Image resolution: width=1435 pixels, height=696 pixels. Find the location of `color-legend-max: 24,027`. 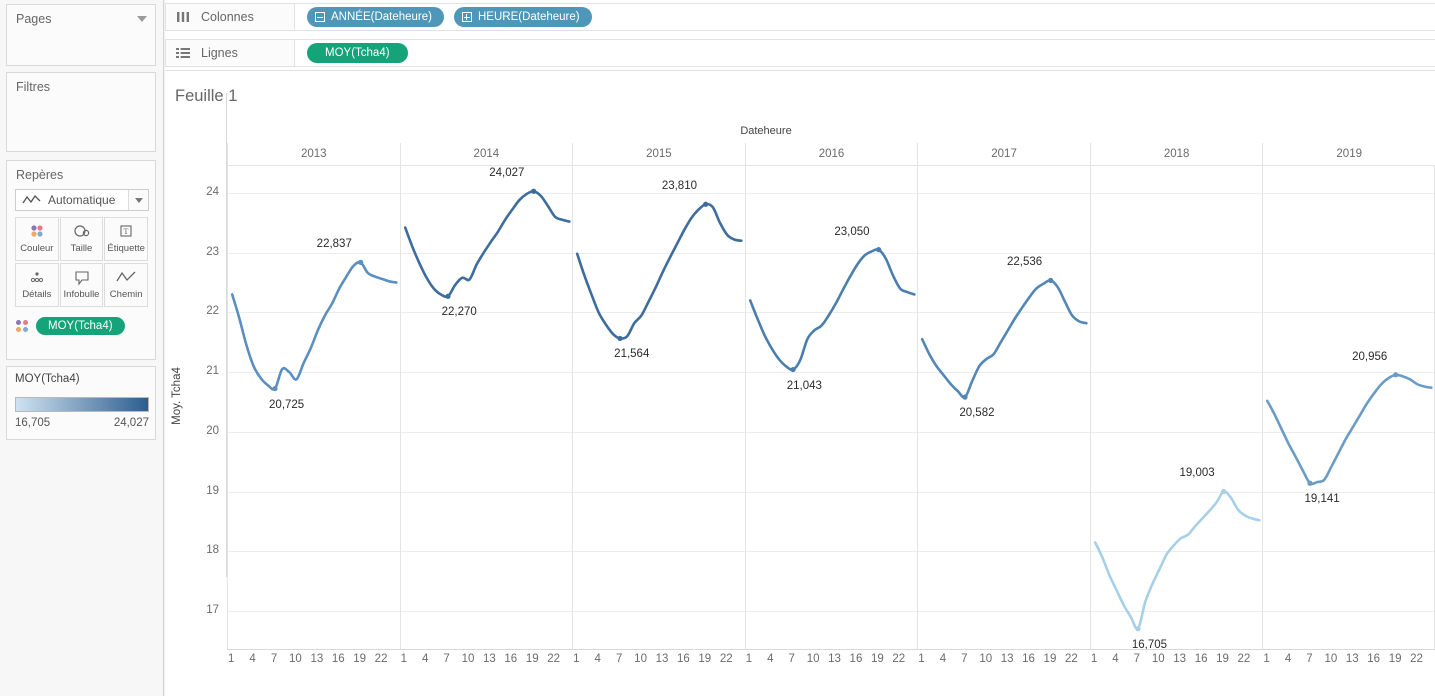

color-legend-max: 24,027 is located at coordinates (131, 423).